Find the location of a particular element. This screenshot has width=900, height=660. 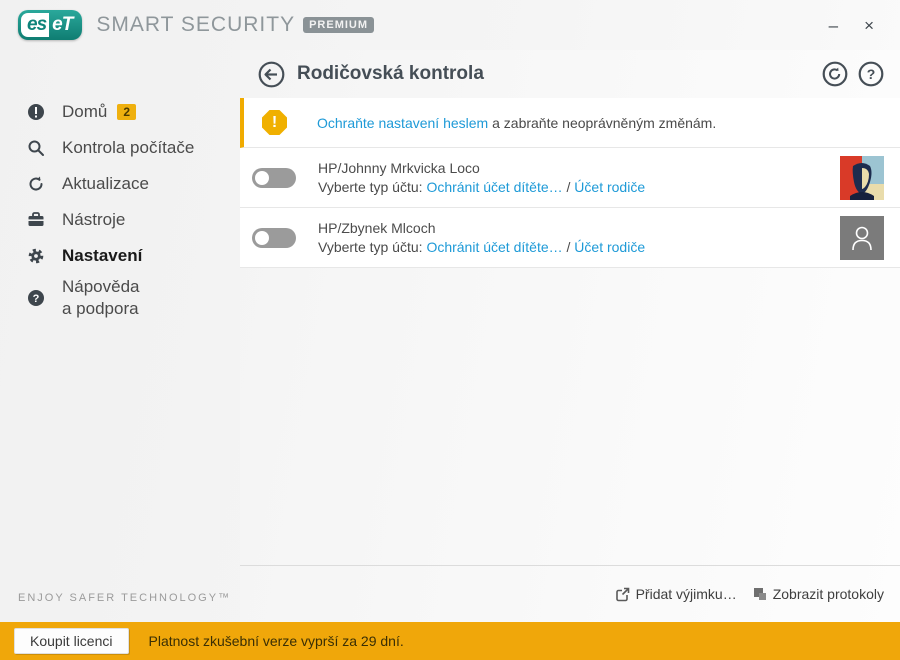

sidebar-item-label: Kontrola počítače is located at coordinates (128, 147).